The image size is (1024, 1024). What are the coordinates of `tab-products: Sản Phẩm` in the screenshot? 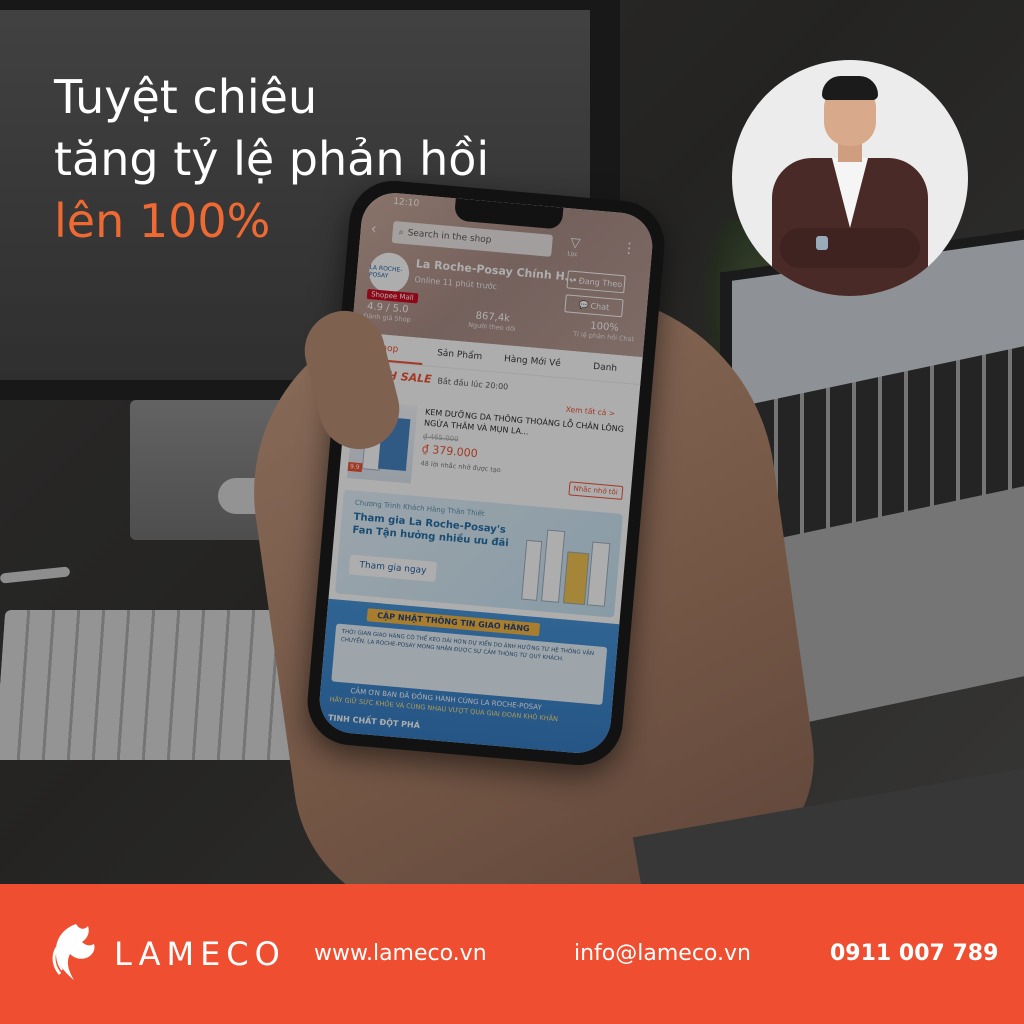 It's located at (459, 354).